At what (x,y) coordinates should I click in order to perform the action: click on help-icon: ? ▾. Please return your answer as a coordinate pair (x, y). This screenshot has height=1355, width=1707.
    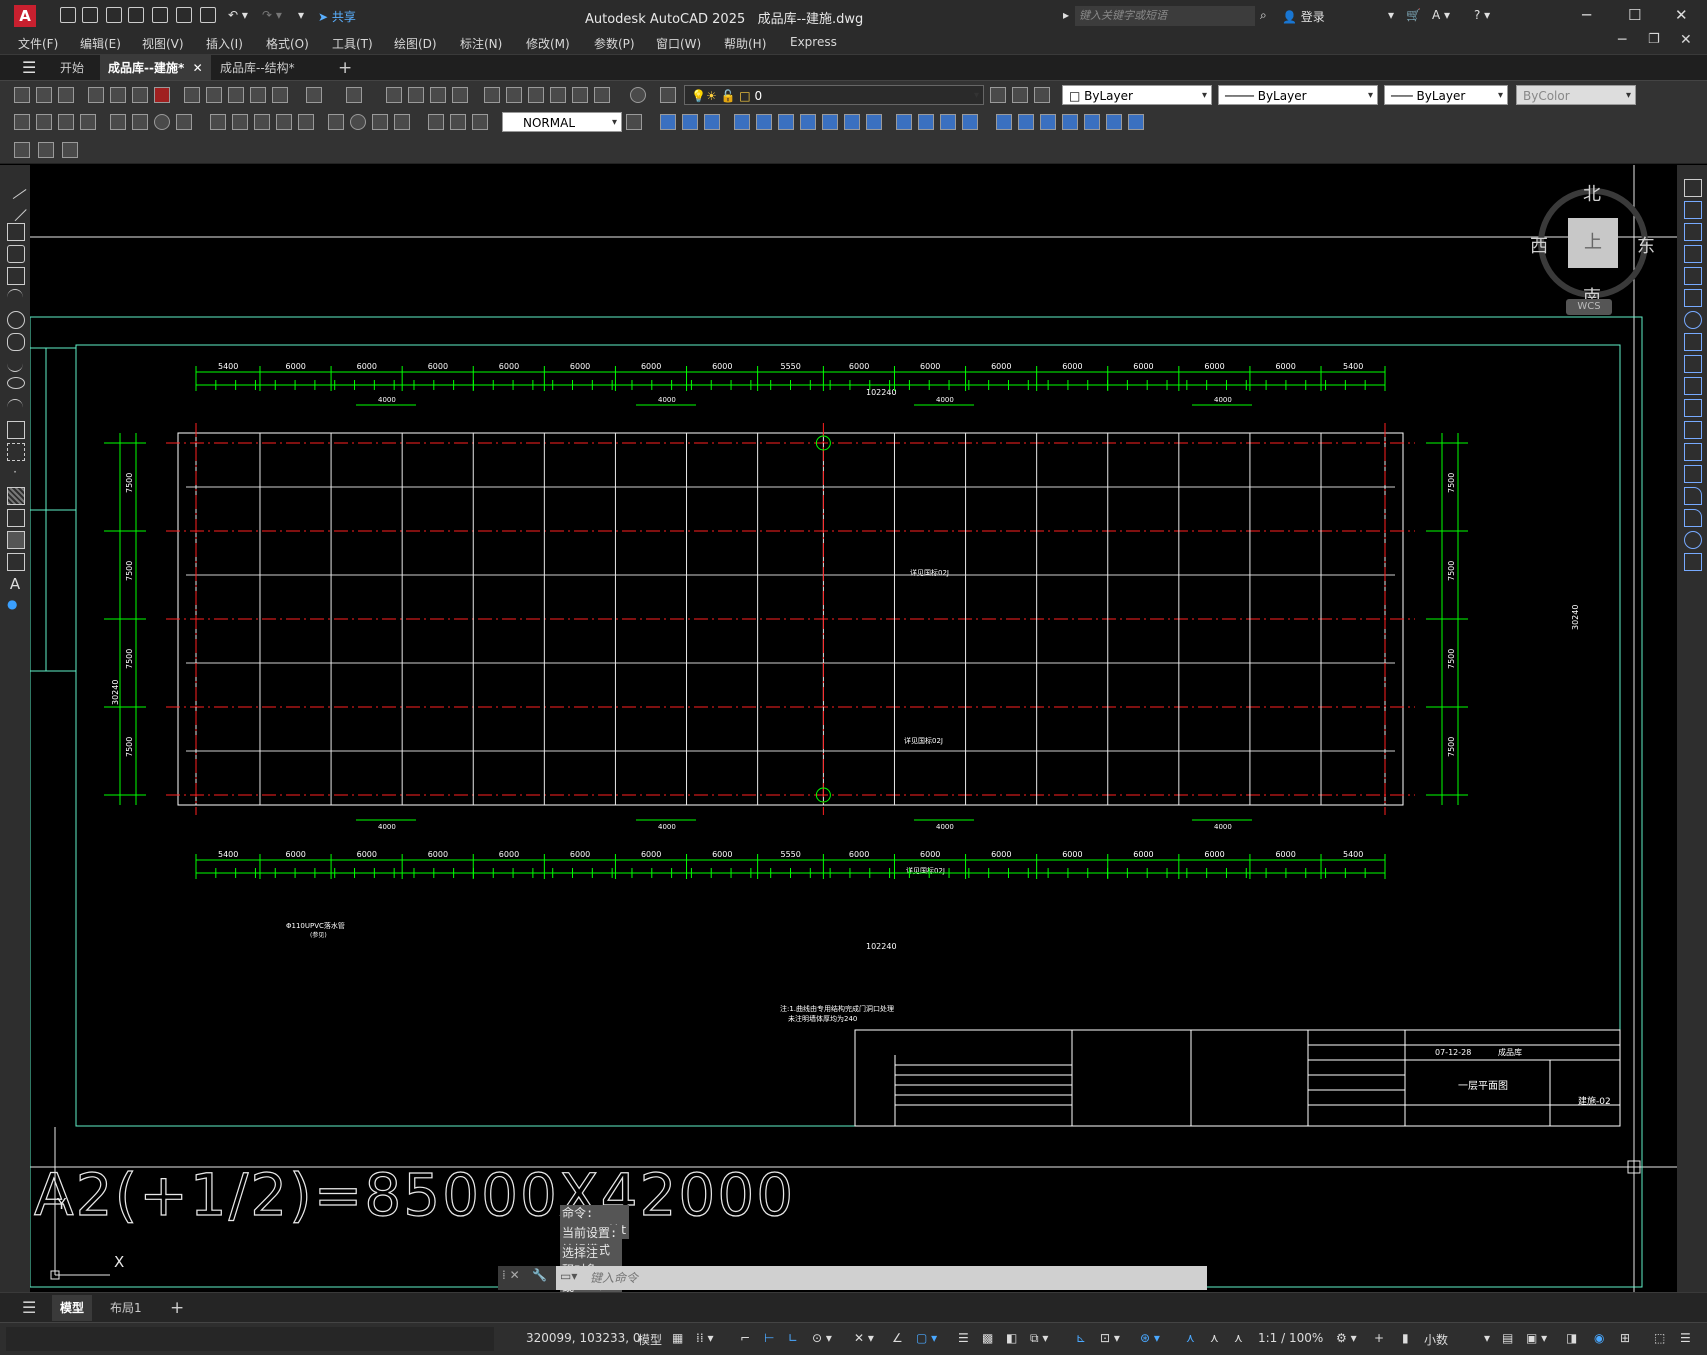
    Looking at the image, I should click on (1482, 15).